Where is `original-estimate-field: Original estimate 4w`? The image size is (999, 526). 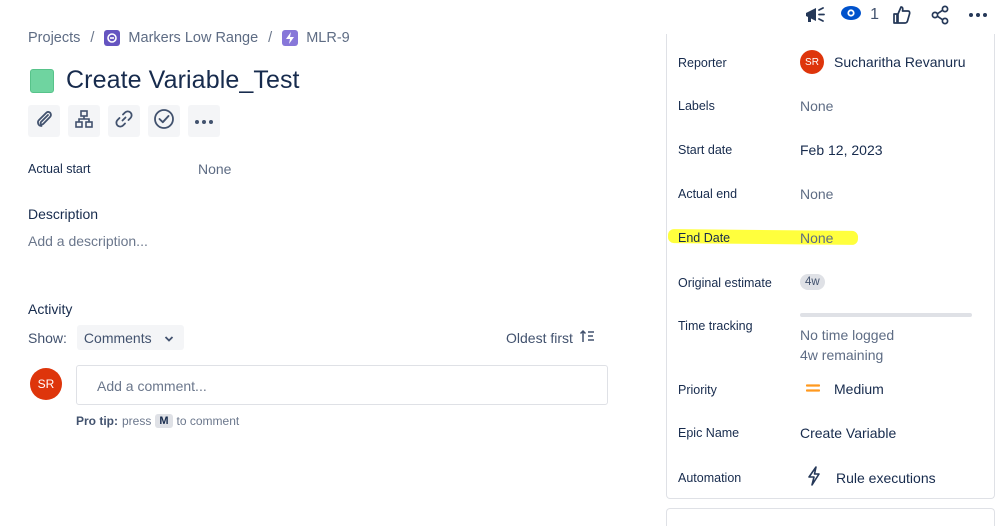 original-estimate-field: Original estimate 4w is located at coordinates (833, 282).